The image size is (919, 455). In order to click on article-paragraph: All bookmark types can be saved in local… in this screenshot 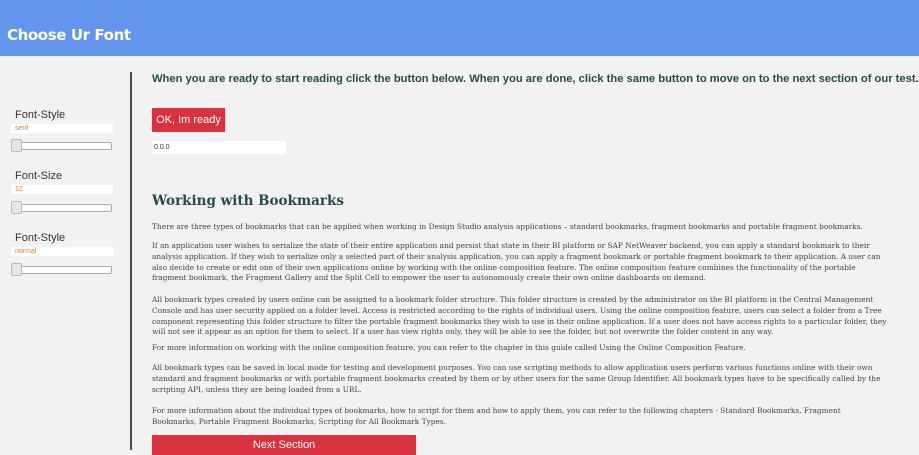, I will do `click(516, 378)`.